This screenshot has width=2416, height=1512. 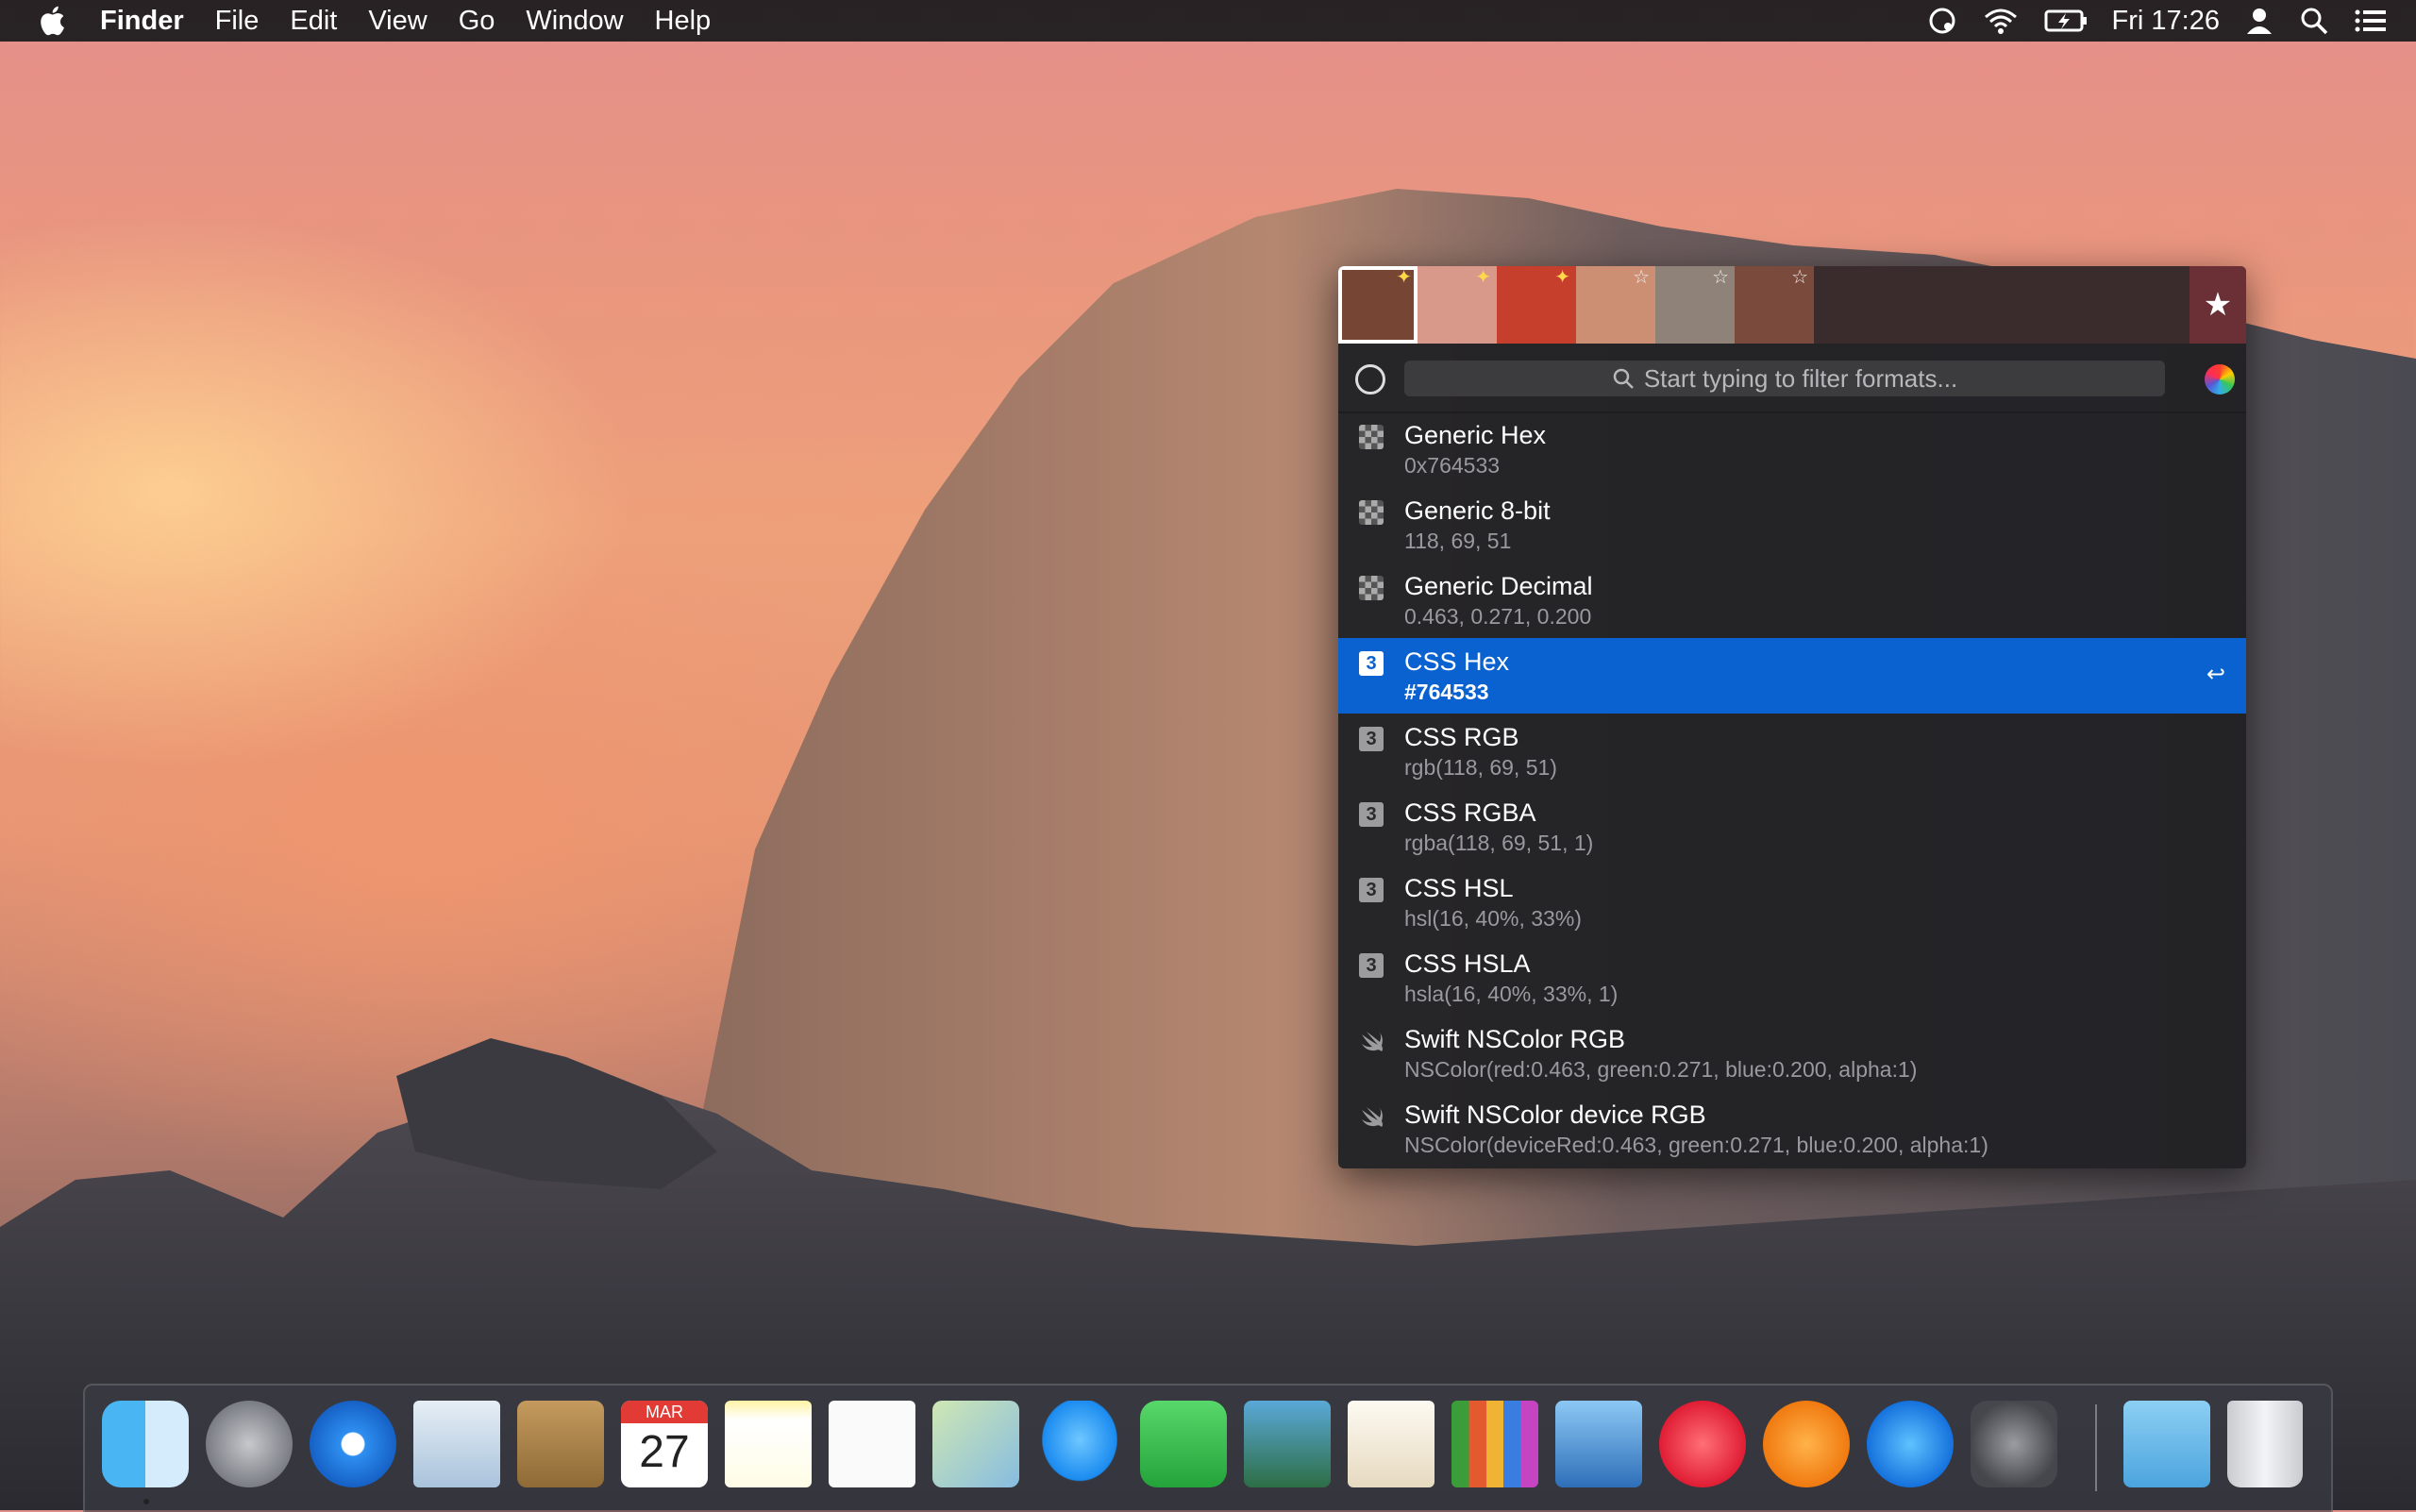 What do you see at coordinates (1391, 1444) in the screenshot?
I see `pages-icon` at bounding box center [1391, 1444].